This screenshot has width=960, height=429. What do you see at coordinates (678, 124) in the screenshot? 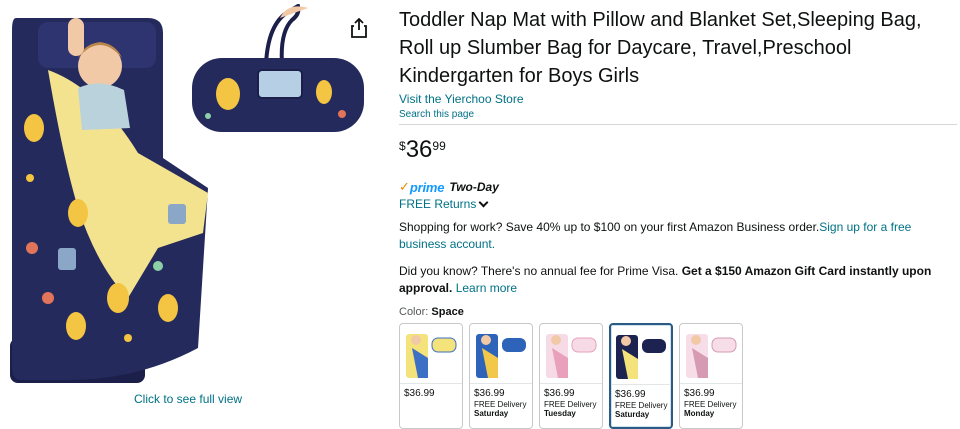
I see `divider` at bounding box center [678, 124].